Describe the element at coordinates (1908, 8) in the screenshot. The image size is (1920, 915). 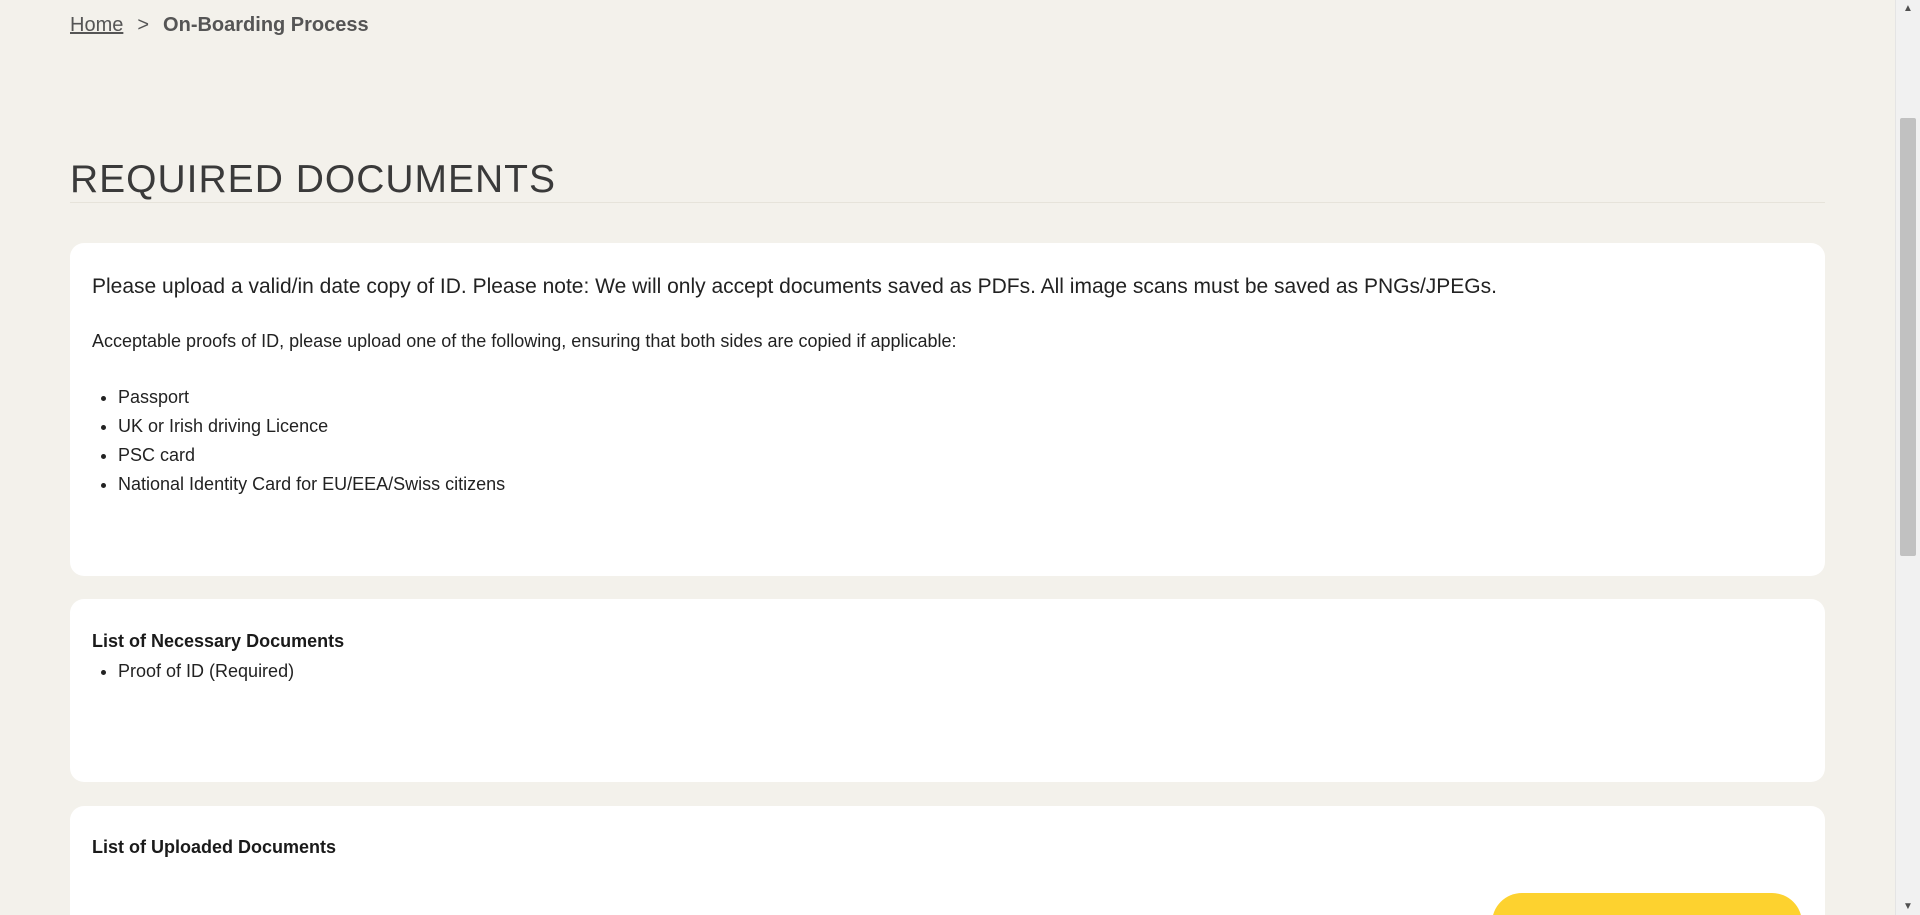
I see `scroll-up-arrow-icon: ▲` at that location.